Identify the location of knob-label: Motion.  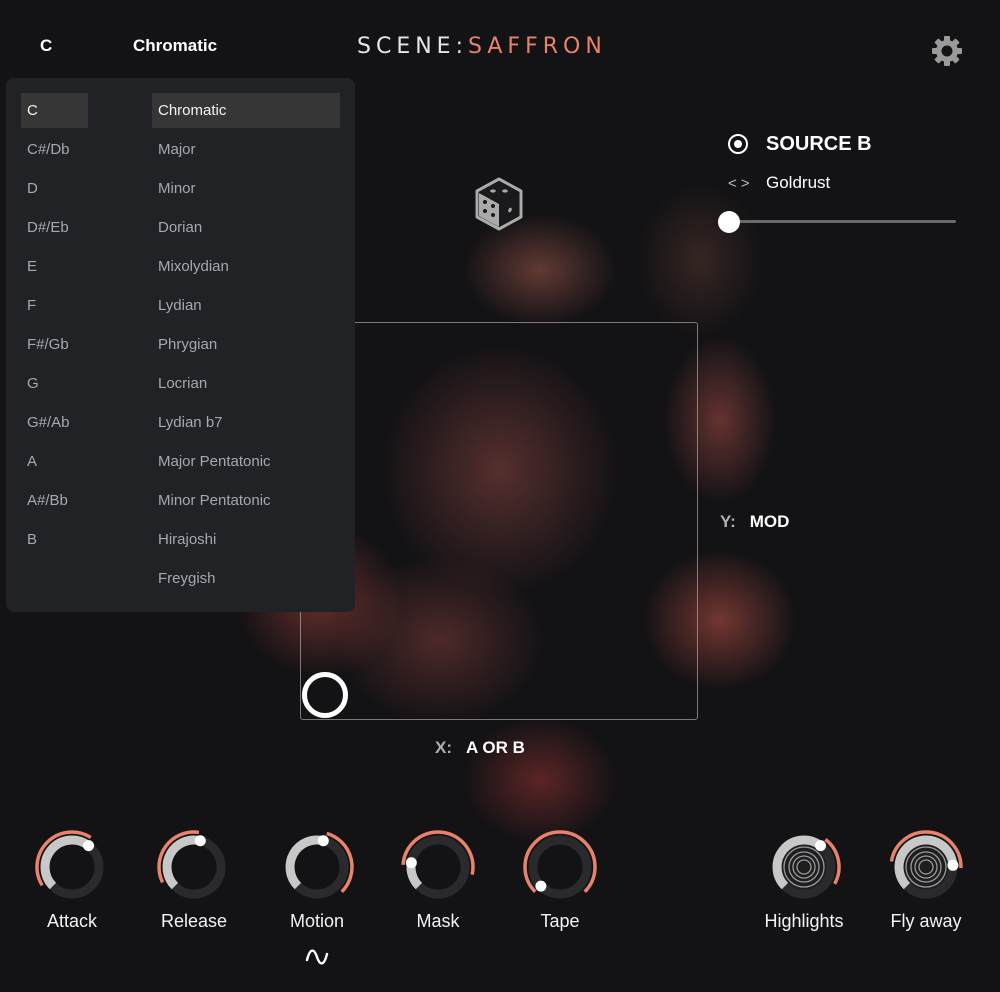
(317, 921).